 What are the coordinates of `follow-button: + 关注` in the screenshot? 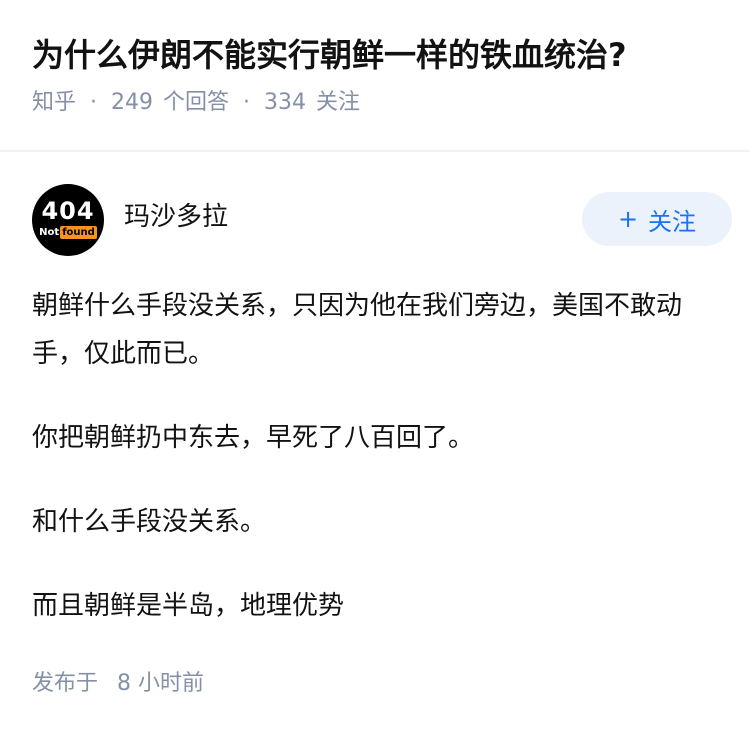 It's located at (657, 219).